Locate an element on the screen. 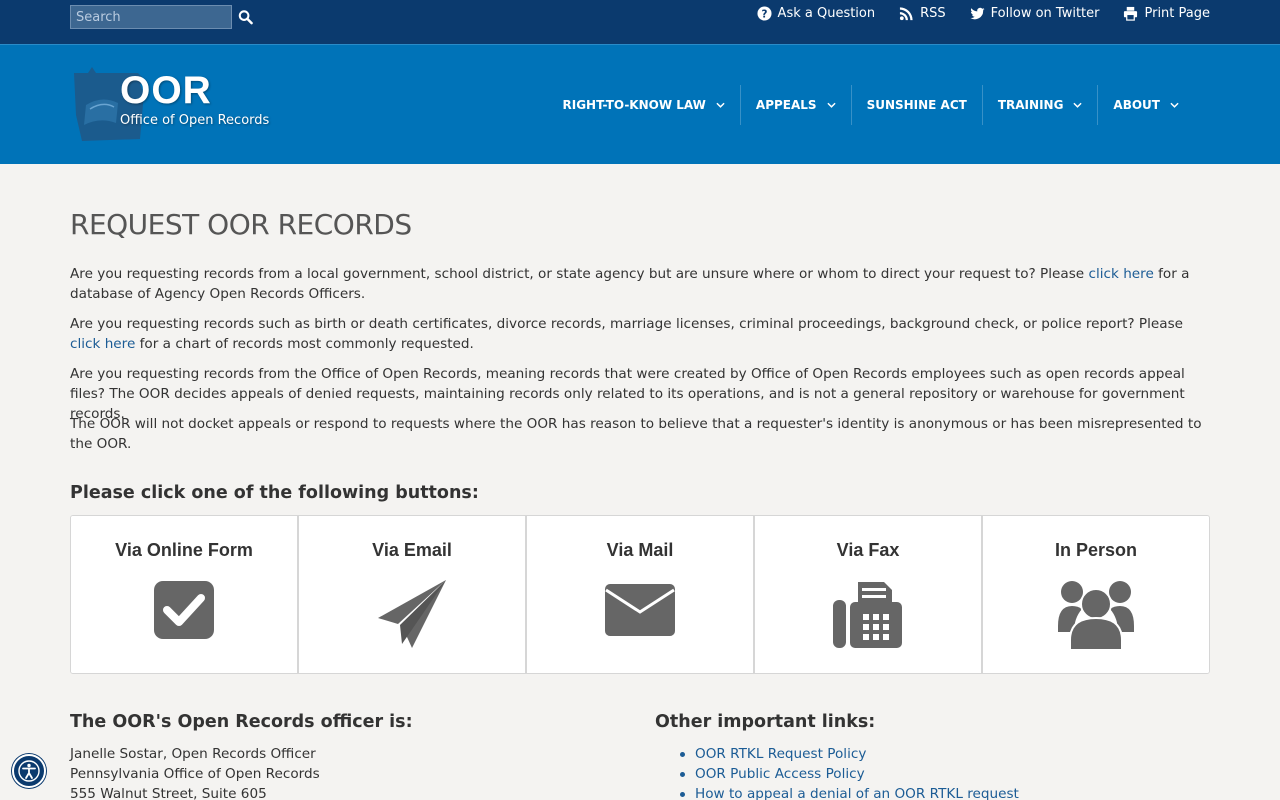 This screenshot has width=1280, height=800. oor-logo: OOR Office of Open Records is located at coordinates (177, 105).